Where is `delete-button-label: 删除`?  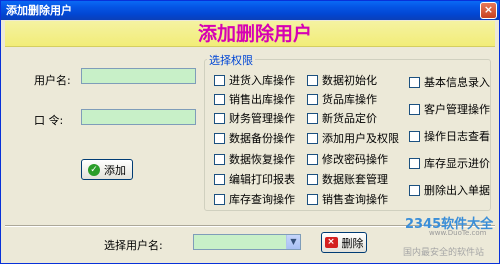
delete-button-label: 删除 is located at coordinates (352, 243).